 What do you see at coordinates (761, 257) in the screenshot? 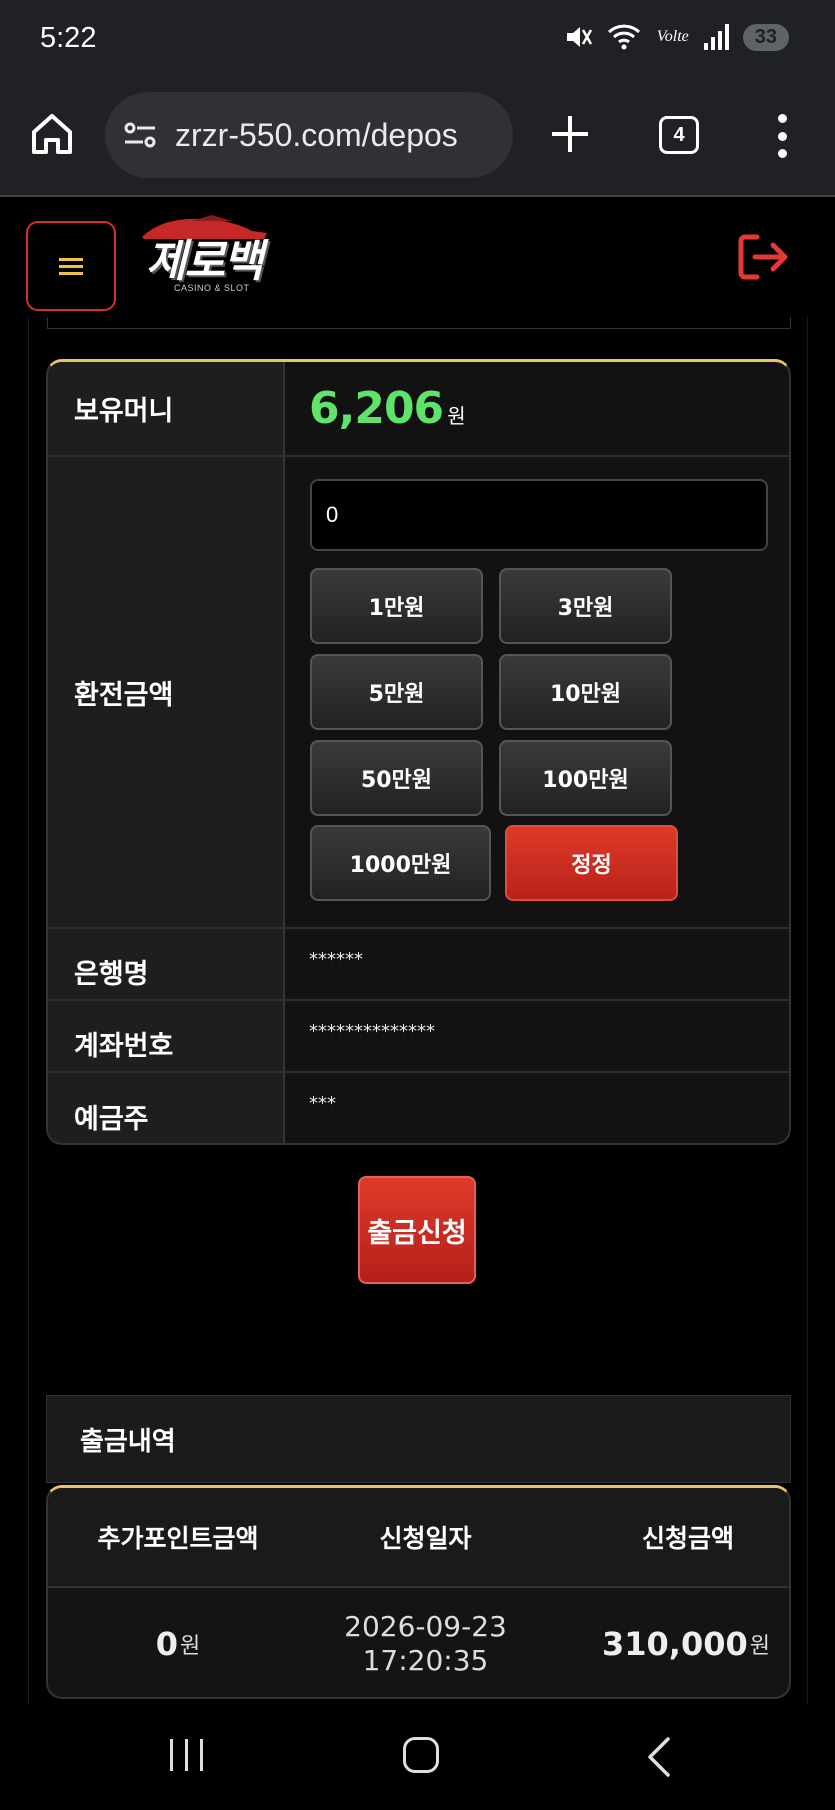
I see `logout-icon` at bounding box center [761, 257].